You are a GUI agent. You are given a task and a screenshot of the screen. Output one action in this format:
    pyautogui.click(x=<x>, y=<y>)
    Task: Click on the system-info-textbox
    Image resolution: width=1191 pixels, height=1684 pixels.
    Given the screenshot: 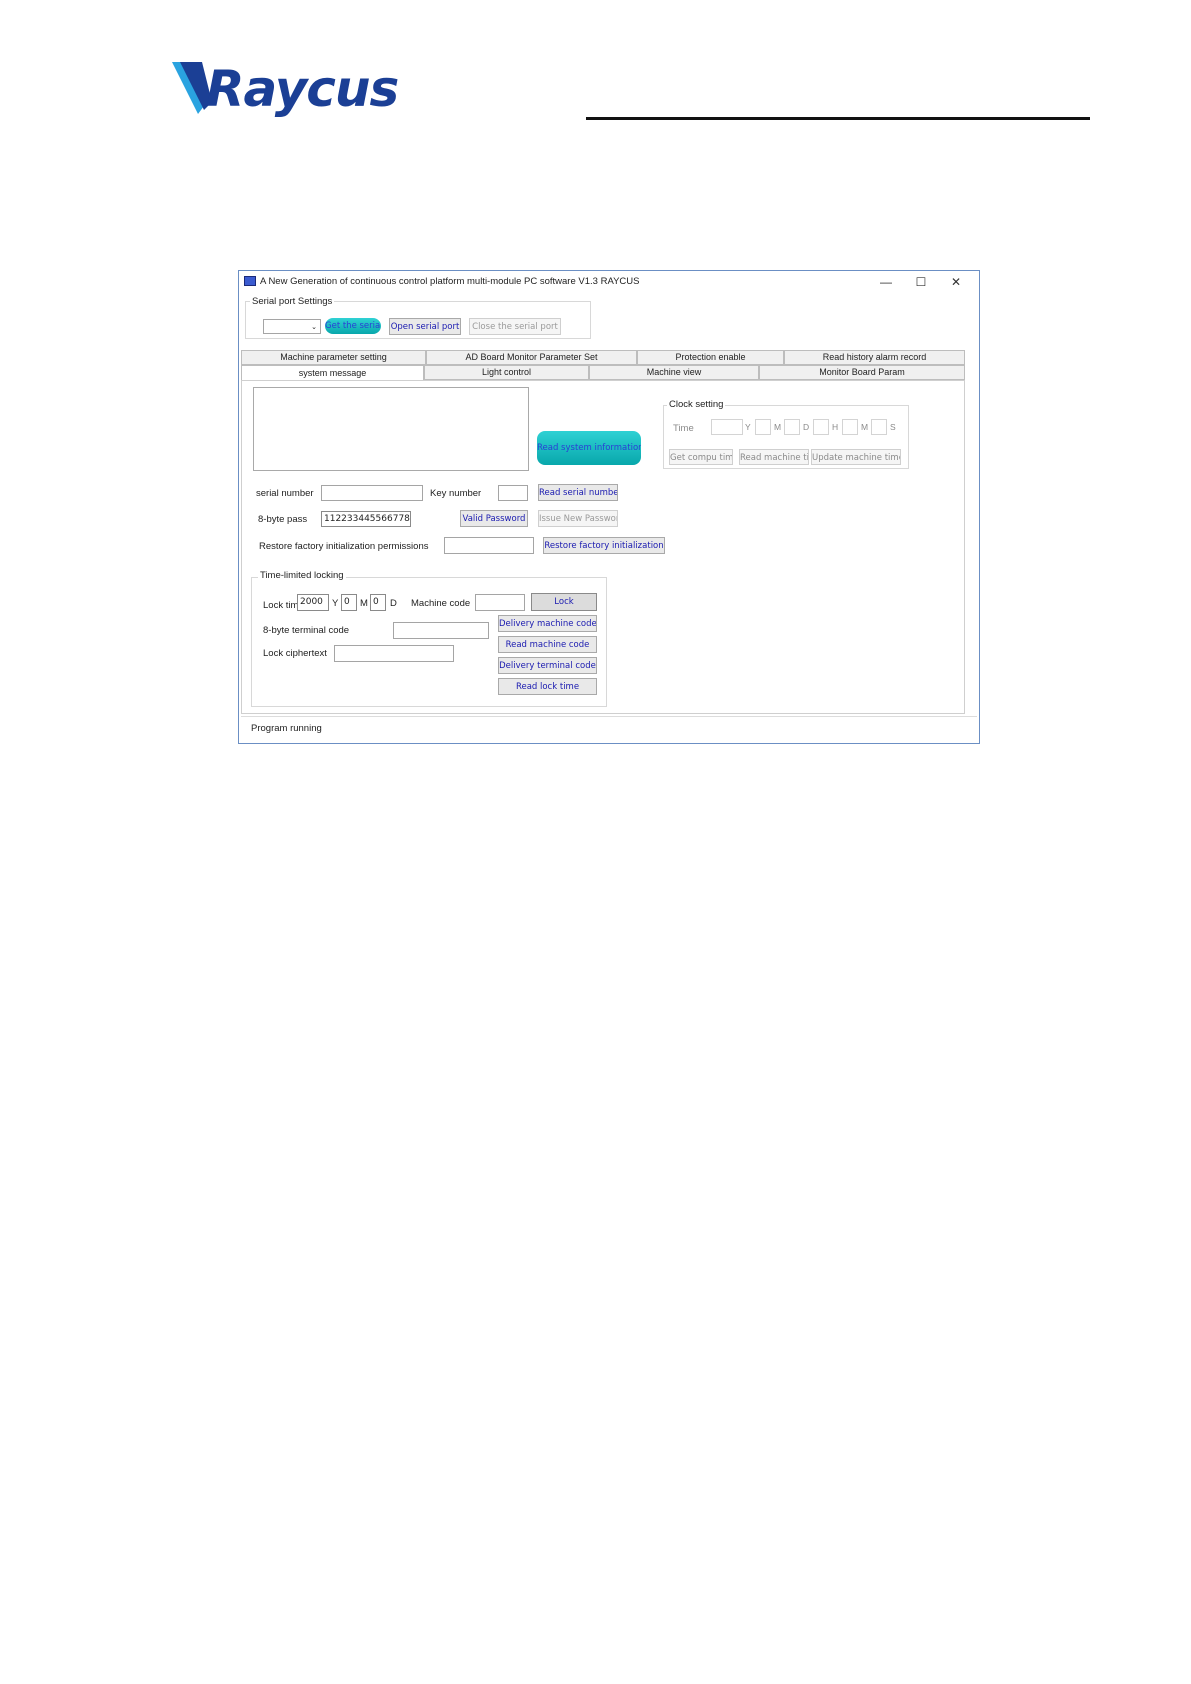 What is the action you would take?
    pyautogui.click(x=391, y=429)
    